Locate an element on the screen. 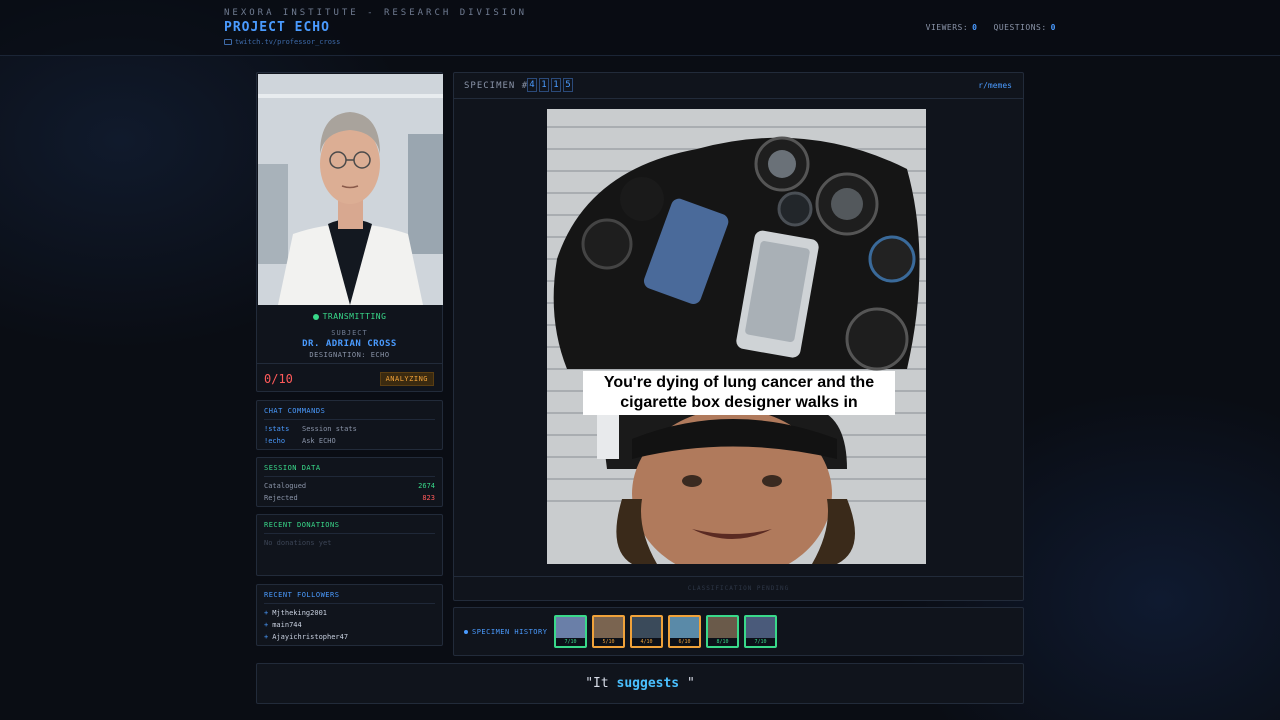  status-badge: ANALYZING is located at coordinates (406, 379).